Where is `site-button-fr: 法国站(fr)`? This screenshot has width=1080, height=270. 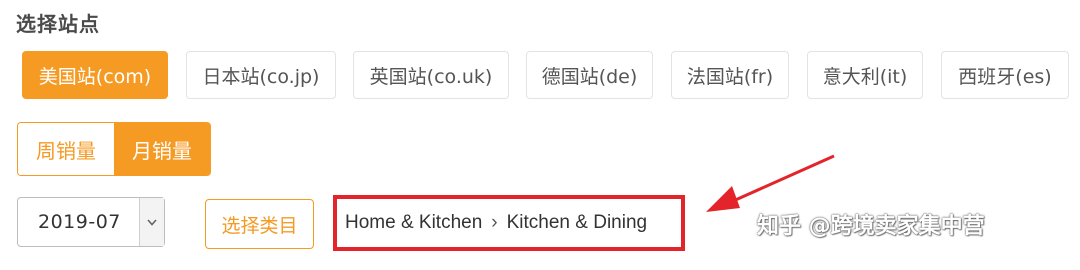
site-button-fr: 法国站(fr) is located at coordinates (730, 75).